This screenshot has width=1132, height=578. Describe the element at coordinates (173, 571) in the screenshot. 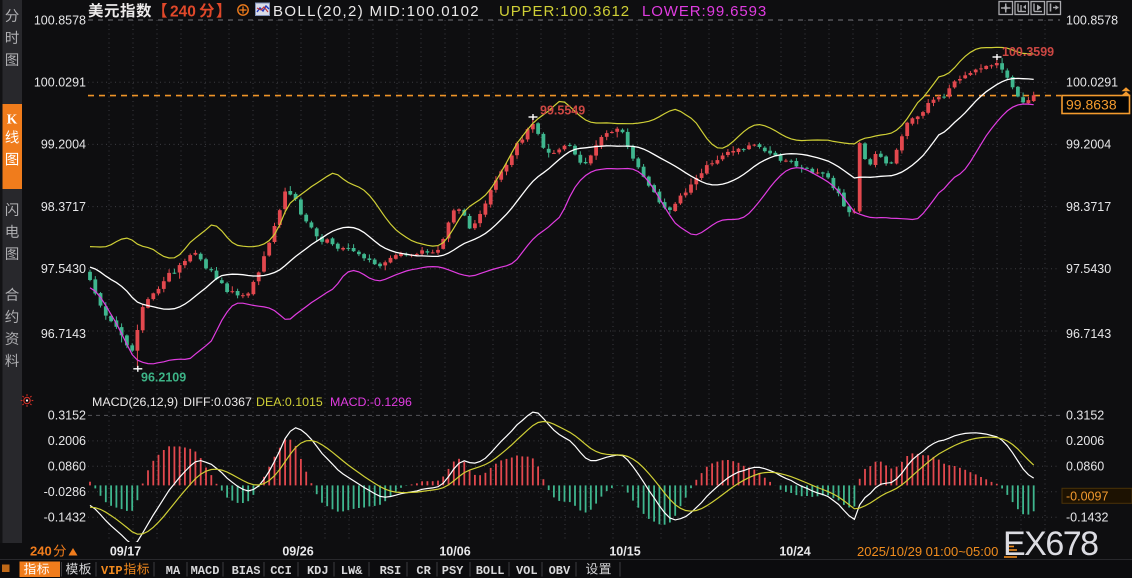

I see `svg-text: MA` at that location.